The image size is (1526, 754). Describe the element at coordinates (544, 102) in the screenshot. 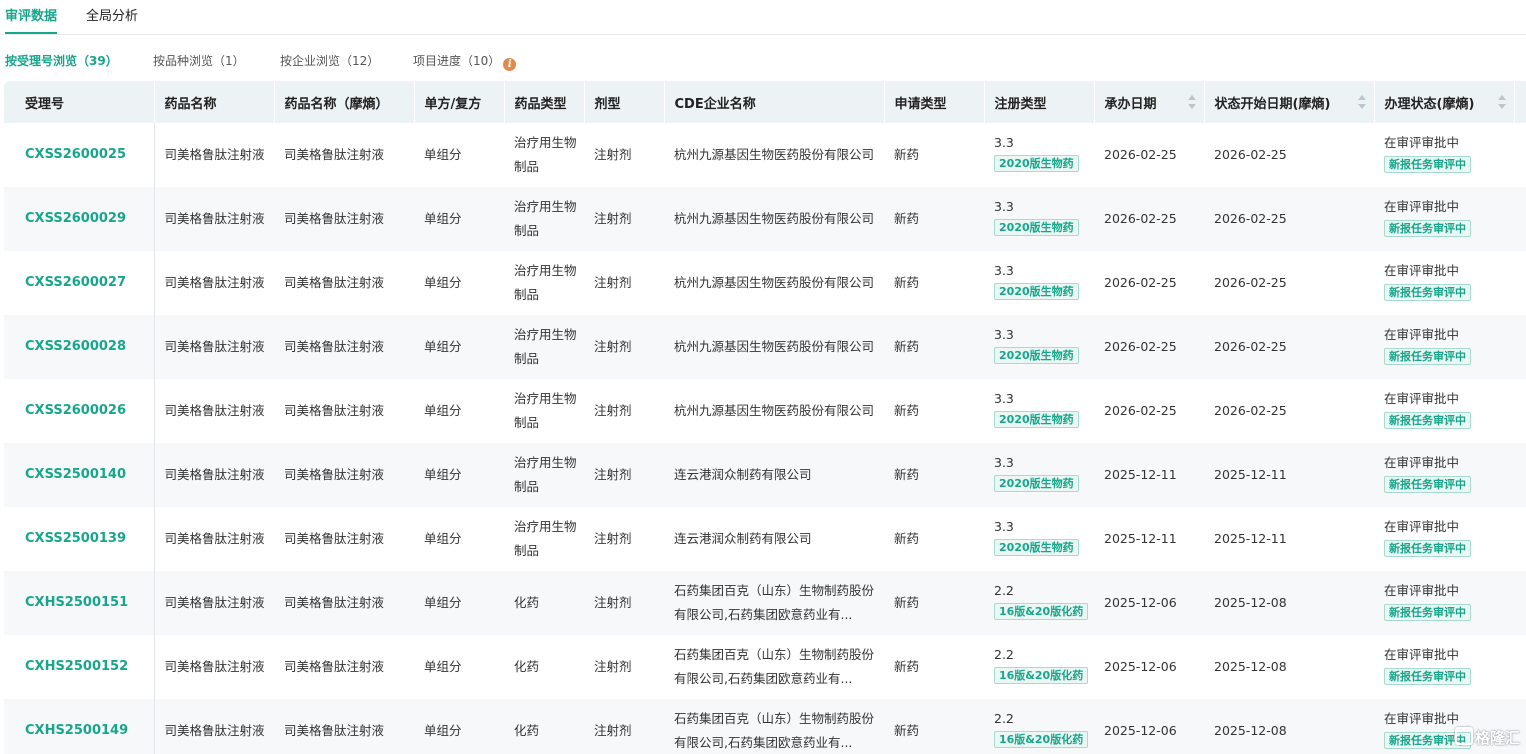

I see `col-header-drug-type: 药品类型` at that location.